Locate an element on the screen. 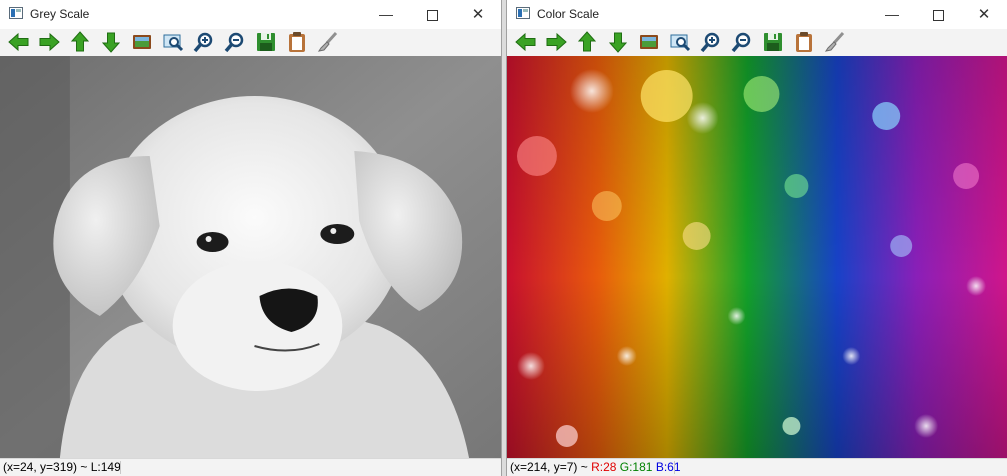 Image resolution: width=1007 pixels, height=476 pixels. window-title: Grey Scale is located at coordinates (60, 14).